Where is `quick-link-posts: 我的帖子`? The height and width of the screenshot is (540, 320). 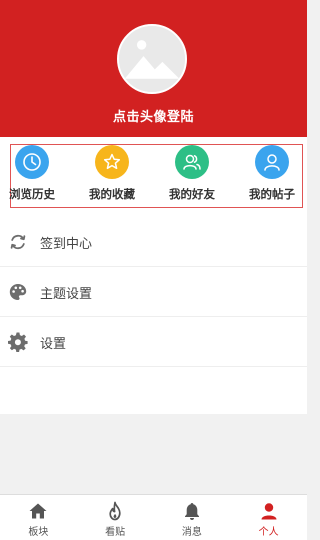
quick-link-posts: 我的帖子 is located at coordinates (272, 176).